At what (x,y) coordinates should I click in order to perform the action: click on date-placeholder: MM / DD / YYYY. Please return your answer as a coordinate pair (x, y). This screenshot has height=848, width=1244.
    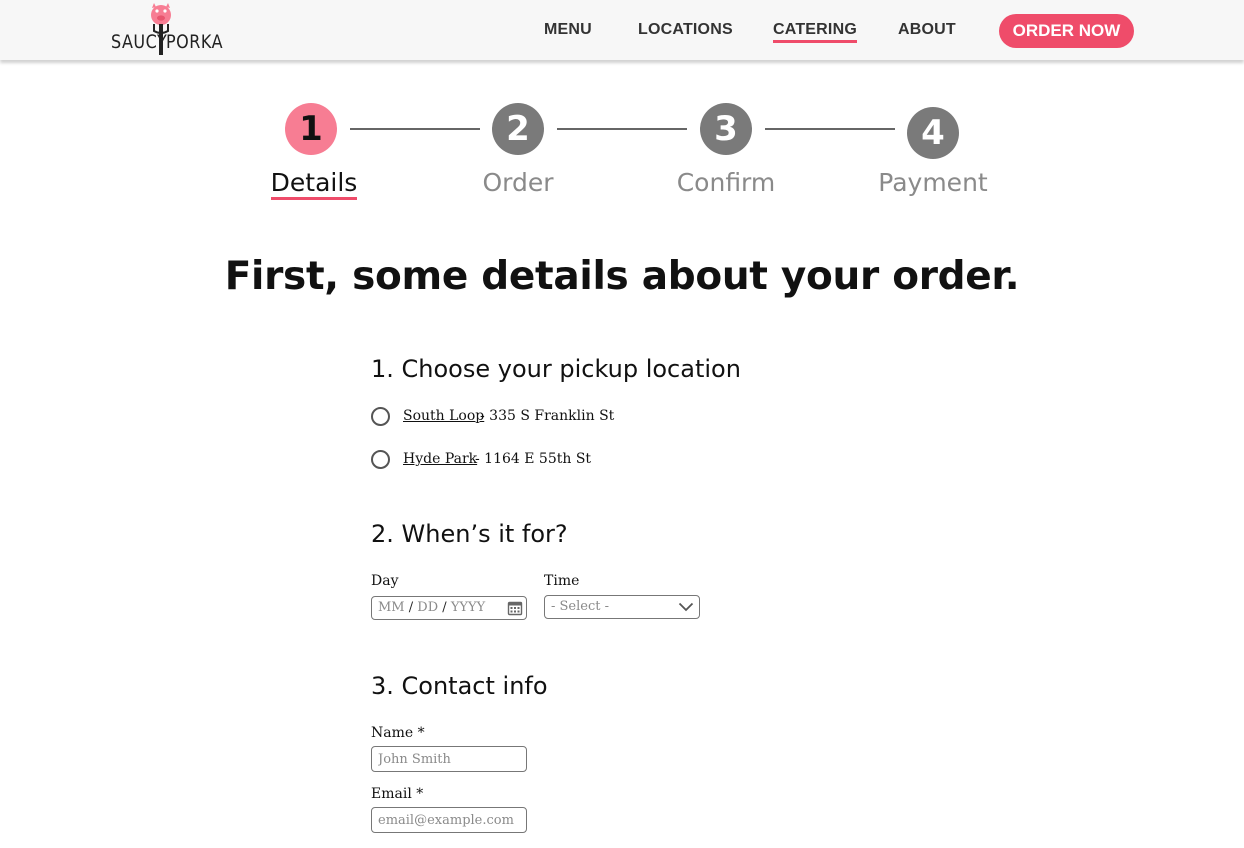
    Looking at the image, I should click on (432, 607).